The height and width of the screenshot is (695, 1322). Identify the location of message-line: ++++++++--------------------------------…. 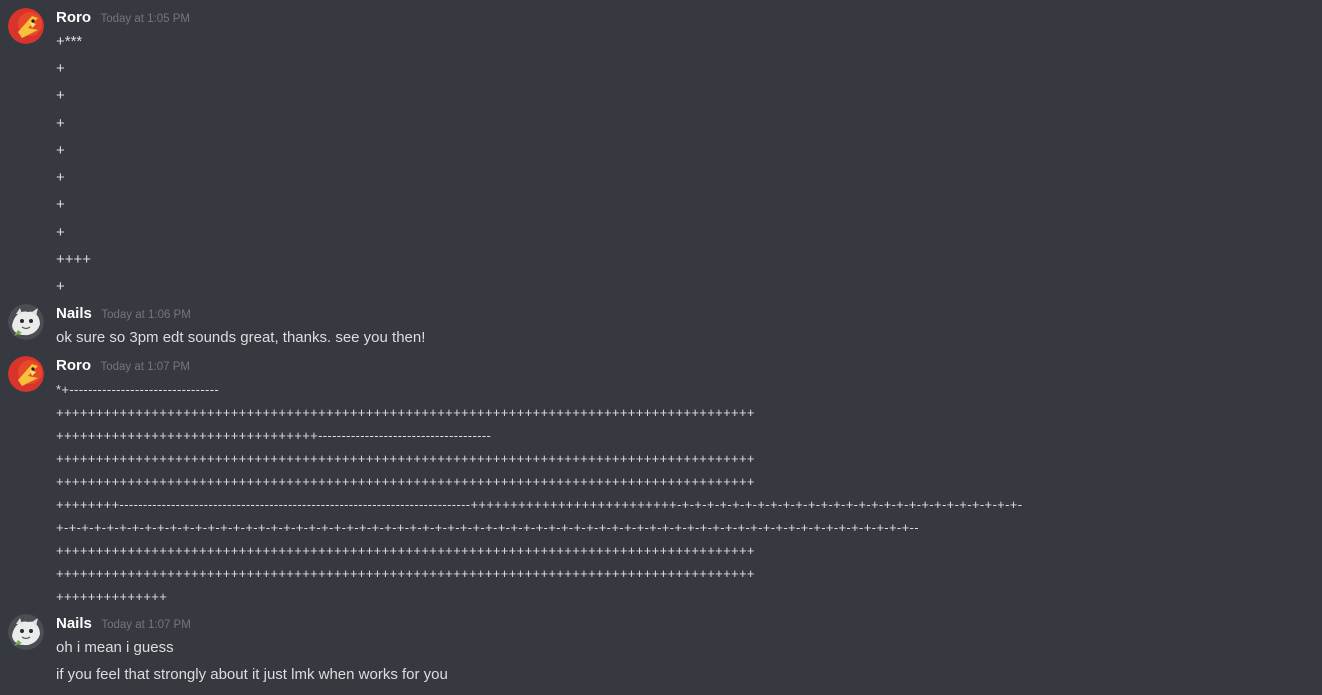
(539, 504).